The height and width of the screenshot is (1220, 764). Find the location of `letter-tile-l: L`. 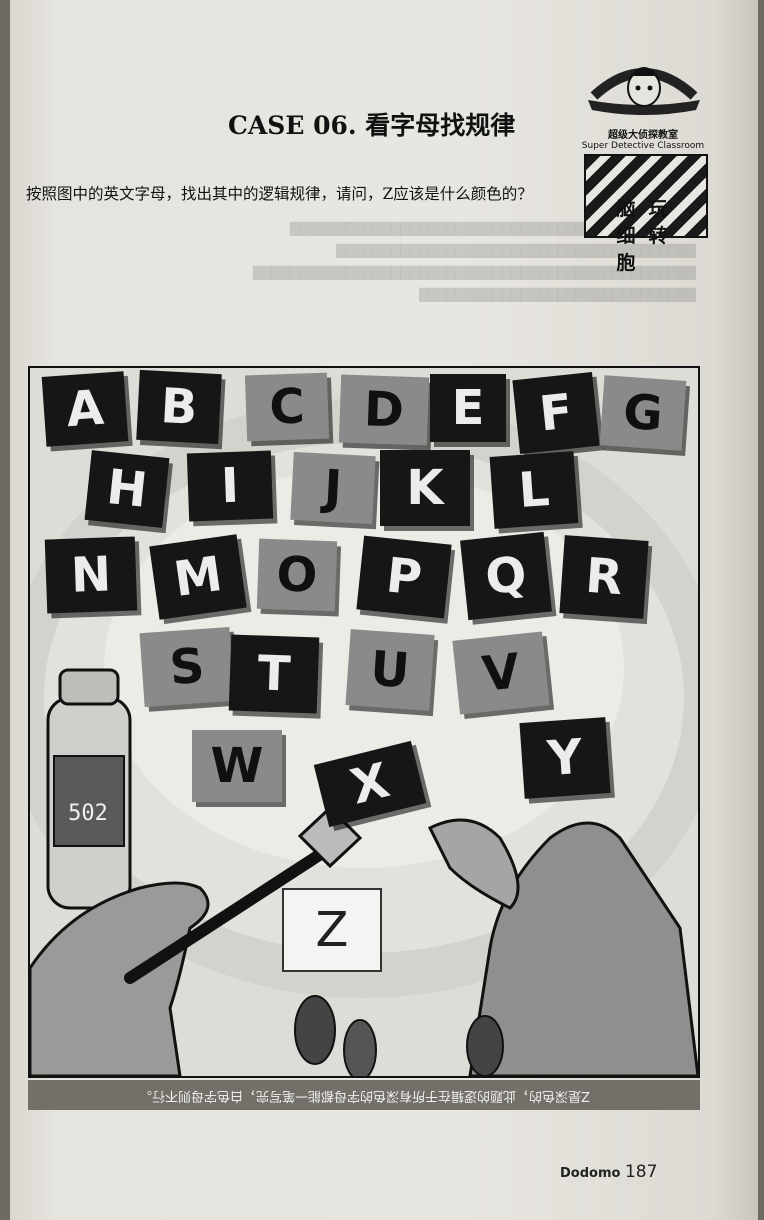

letter-tile-l: L is located at coordinates (534, 490).